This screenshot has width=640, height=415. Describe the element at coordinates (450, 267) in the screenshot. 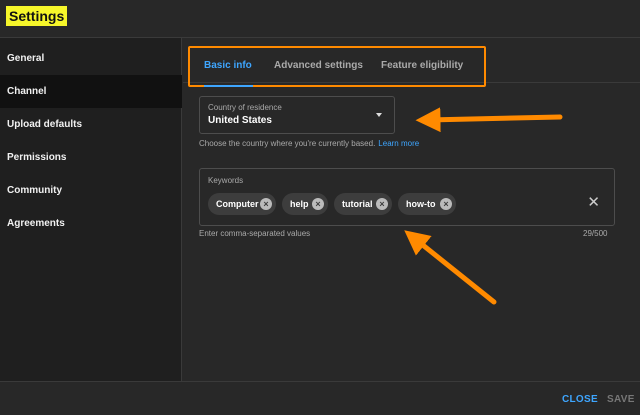

I see `arrow-to-keywords` at that location.